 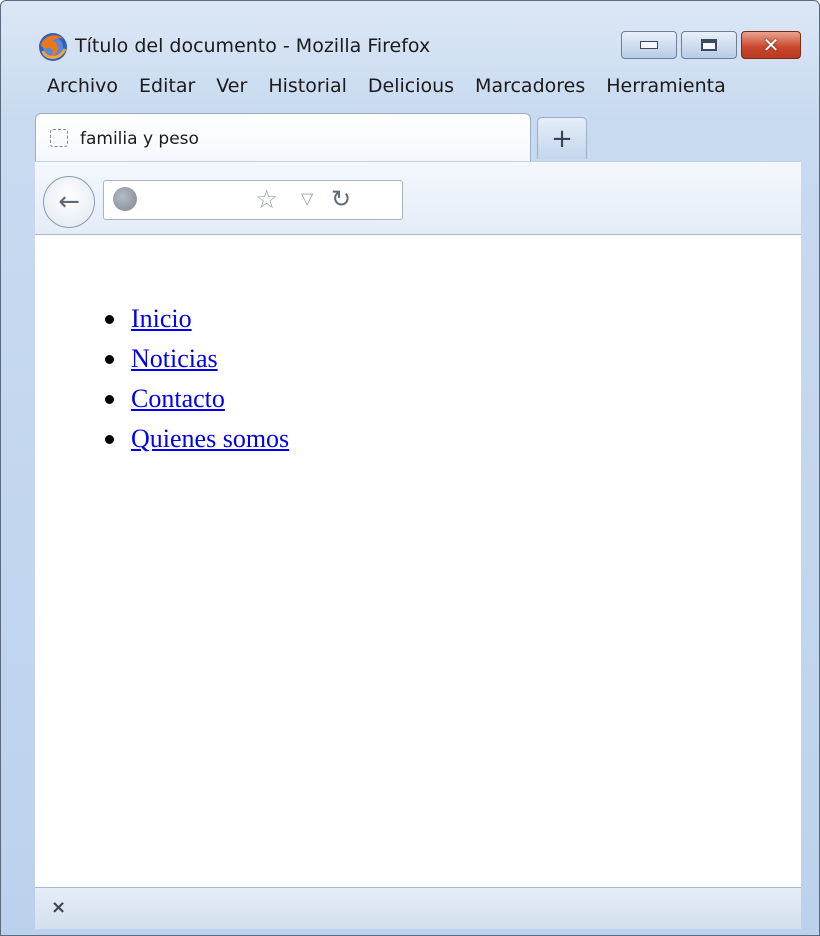 I want to click on menu-delicious: Delicious, so click(x=411, y=90).